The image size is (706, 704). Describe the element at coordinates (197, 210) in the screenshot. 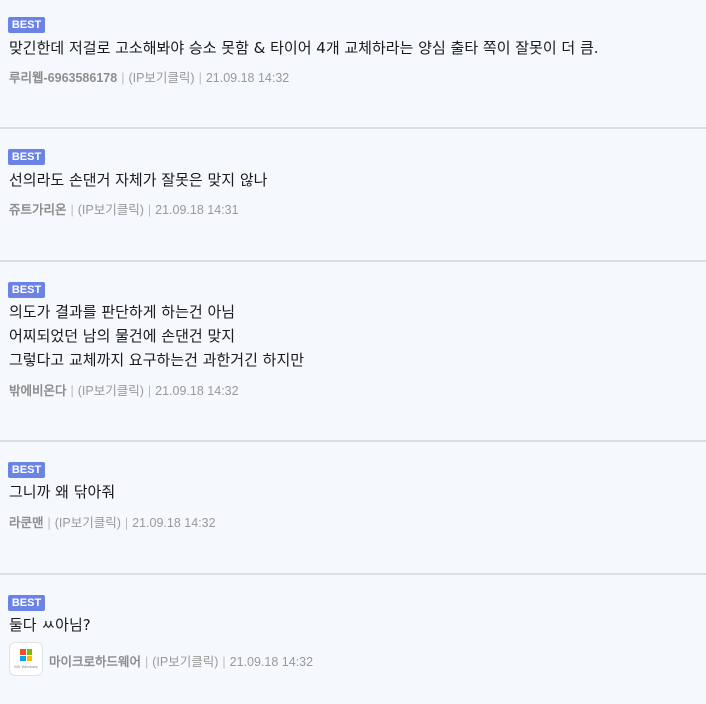

I see `comment-date: 21.09.18 14:31` at that location.